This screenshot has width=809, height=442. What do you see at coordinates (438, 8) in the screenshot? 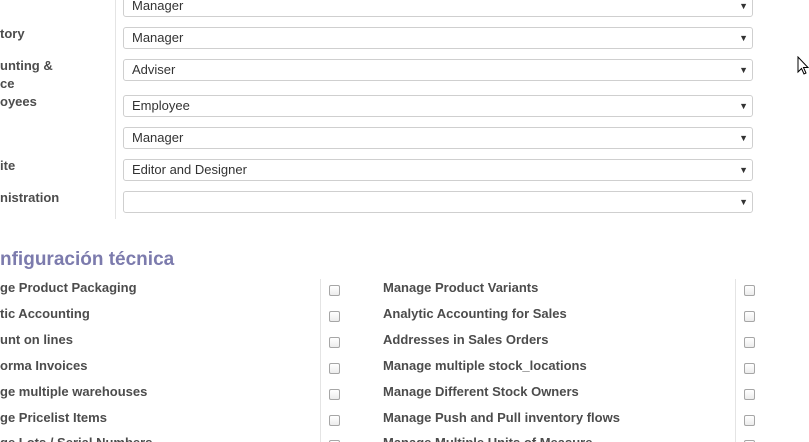
I see `access-select-row-0: Manager ▼` at bounding box center [438, 8].